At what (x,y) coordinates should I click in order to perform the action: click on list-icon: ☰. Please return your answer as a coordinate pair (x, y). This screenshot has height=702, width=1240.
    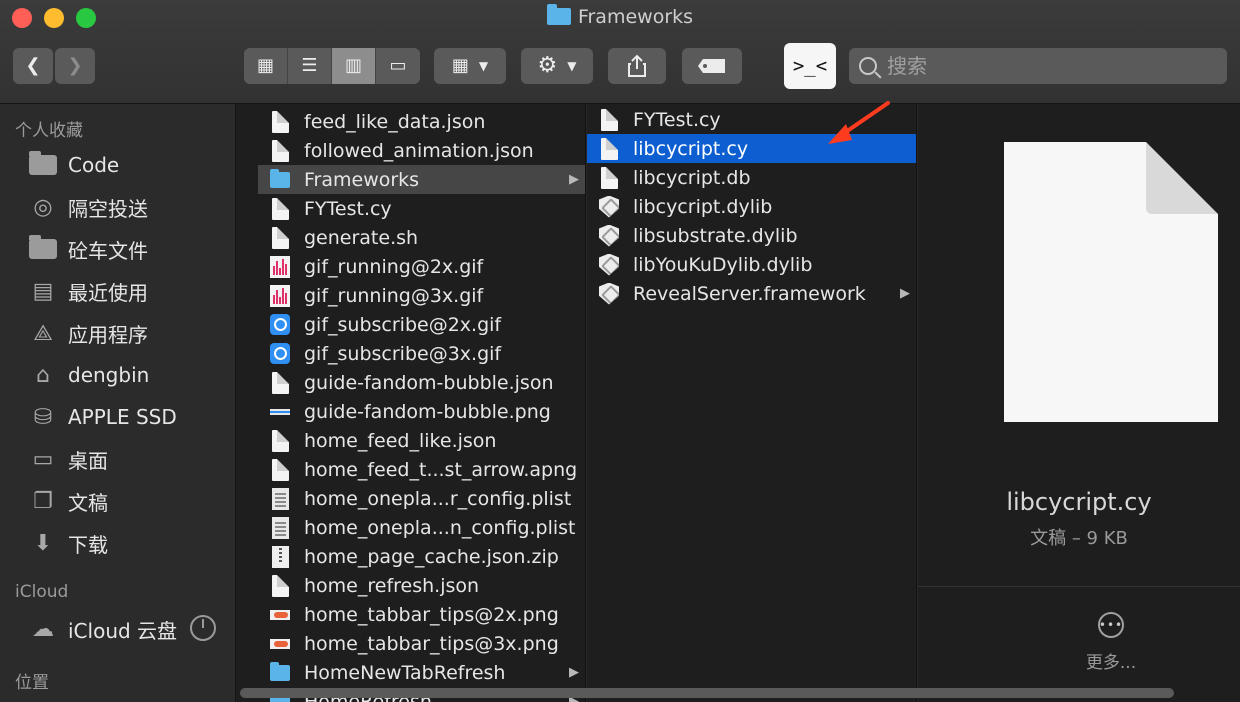
    Looking at the image, I should click on (309, 65).